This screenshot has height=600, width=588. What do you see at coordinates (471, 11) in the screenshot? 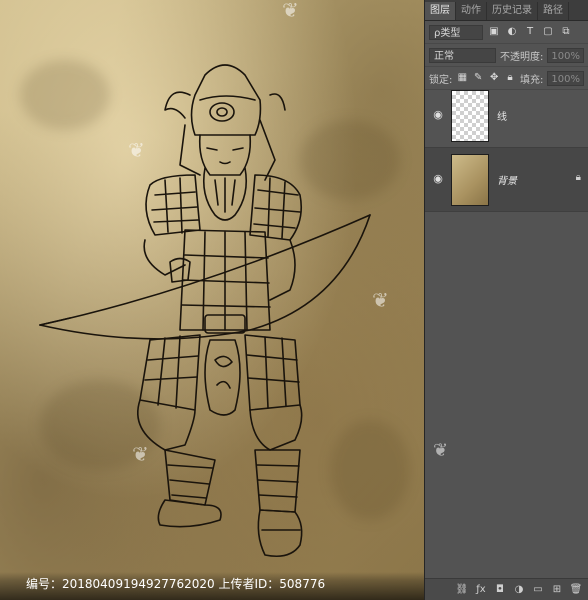
I see `tab-actions: 动作` at bounding box center [471, 11].